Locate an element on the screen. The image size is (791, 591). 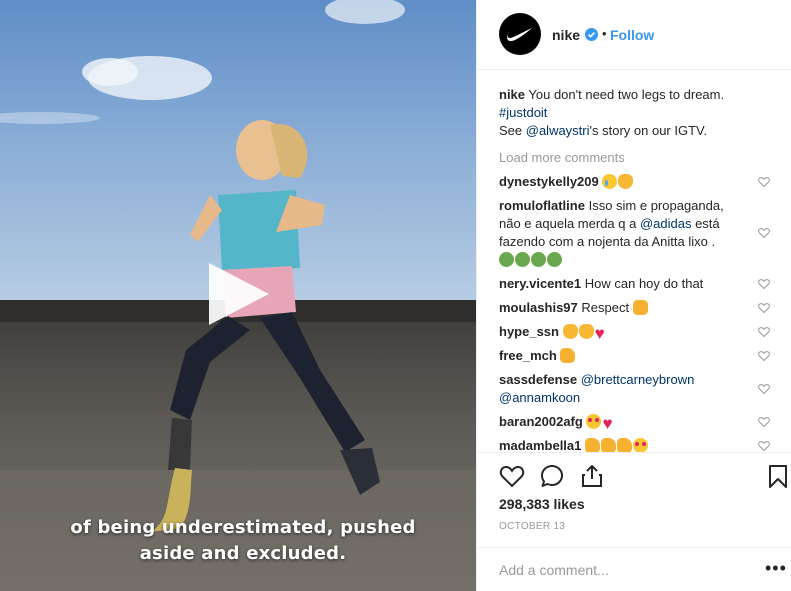
post-author-username: nike is located at coordinates (566, 35).